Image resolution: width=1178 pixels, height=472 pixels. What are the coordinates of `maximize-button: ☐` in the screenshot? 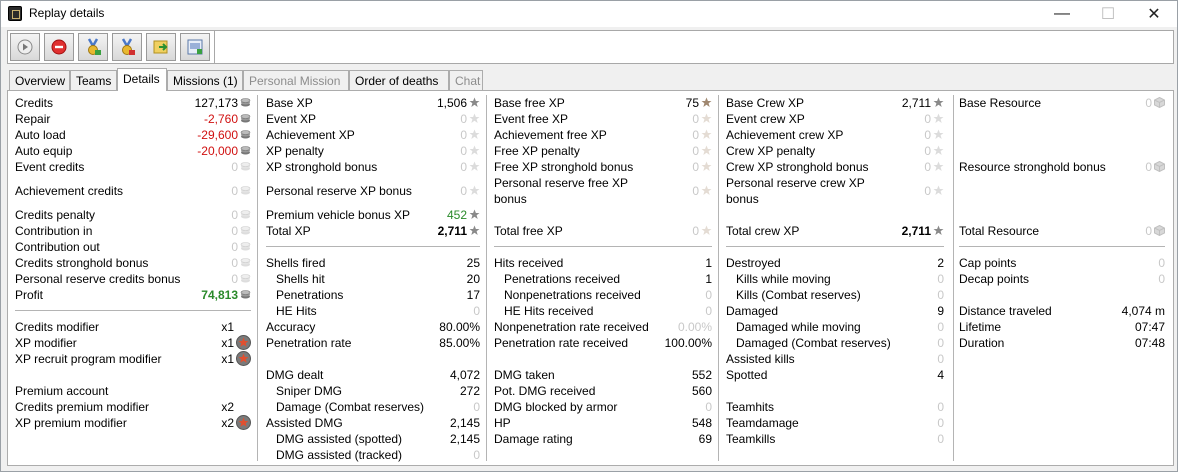 It's located at (1108, 14).